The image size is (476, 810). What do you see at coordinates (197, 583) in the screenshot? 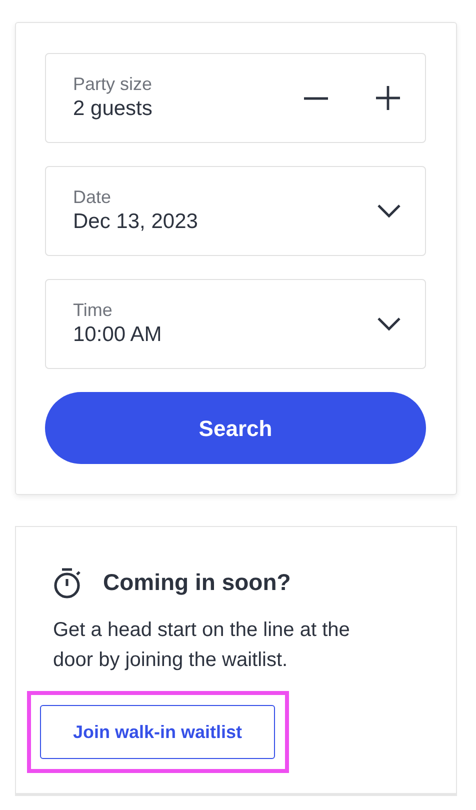
I see `card-title: Coming in soon?` at bounding box center [197, 583].